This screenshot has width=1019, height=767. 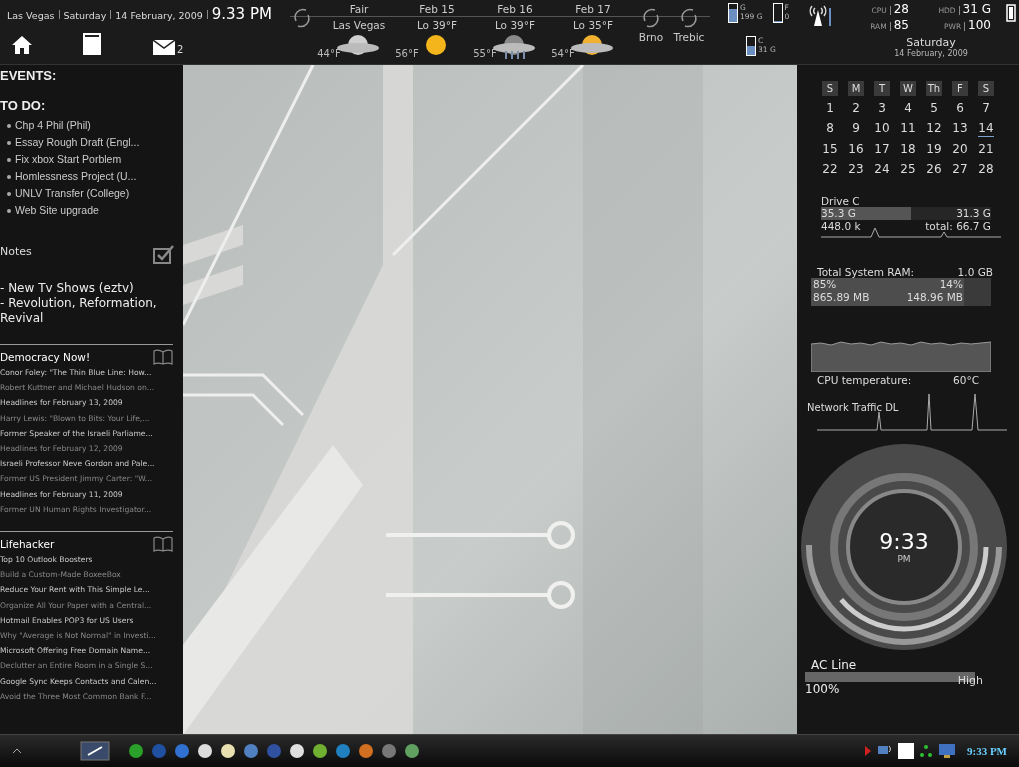 I want to click on document-icon, so click(x=92, y=44).